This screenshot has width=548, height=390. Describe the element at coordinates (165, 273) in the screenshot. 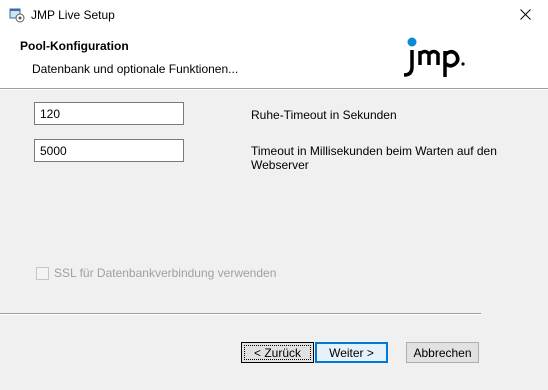

I see `ssl-checkbox-label: SSL für Datenbankverbindung verwenden` at that location.